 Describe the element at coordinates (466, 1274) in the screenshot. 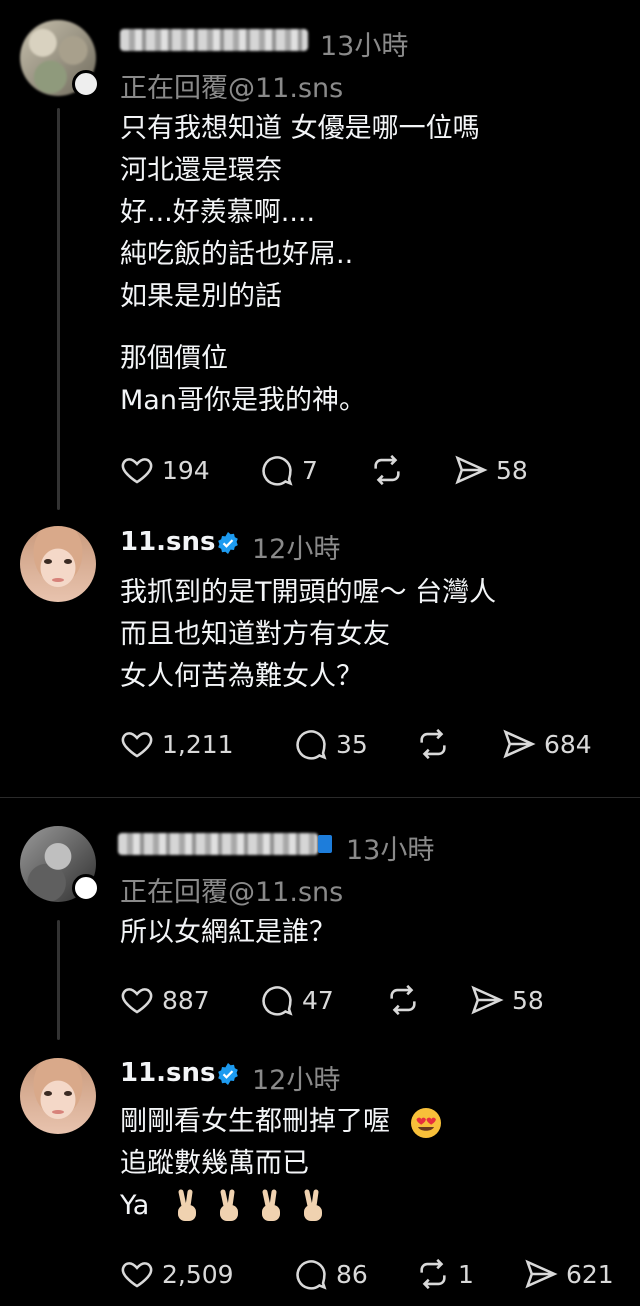

I see `repost-count: 1` at that location.